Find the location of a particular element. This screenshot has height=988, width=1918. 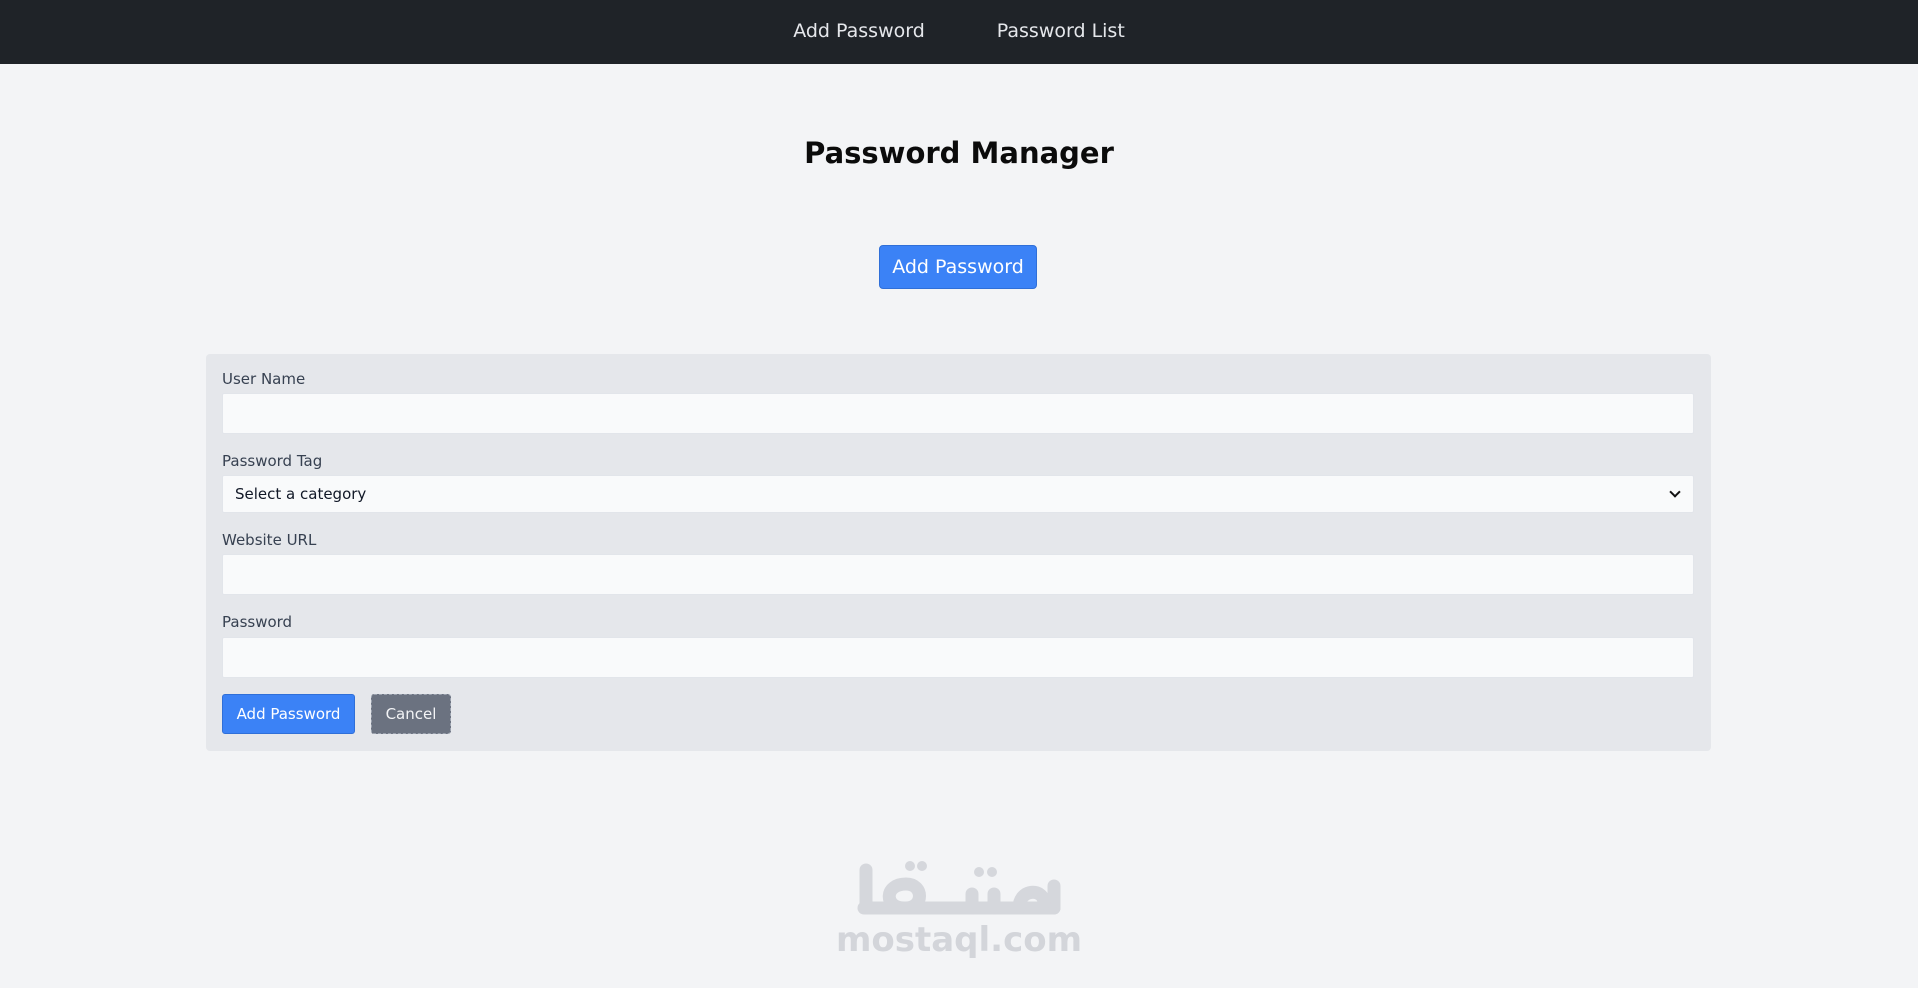

chevron-down-icon is located at coordinates (1675, 491).